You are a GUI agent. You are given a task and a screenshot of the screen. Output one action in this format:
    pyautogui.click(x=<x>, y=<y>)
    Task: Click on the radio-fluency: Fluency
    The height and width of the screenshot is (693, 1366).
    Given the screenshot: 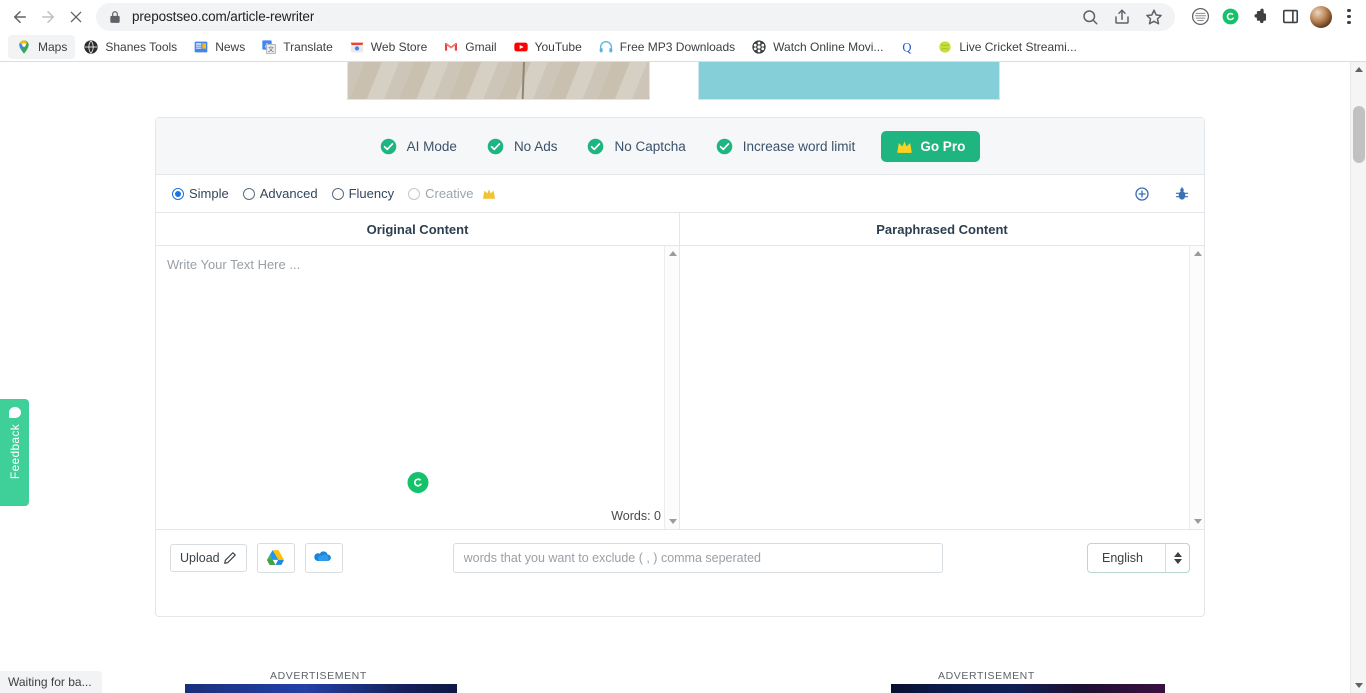 What is the action you would take?
    pyautogui.click(x=362, y=193)
    